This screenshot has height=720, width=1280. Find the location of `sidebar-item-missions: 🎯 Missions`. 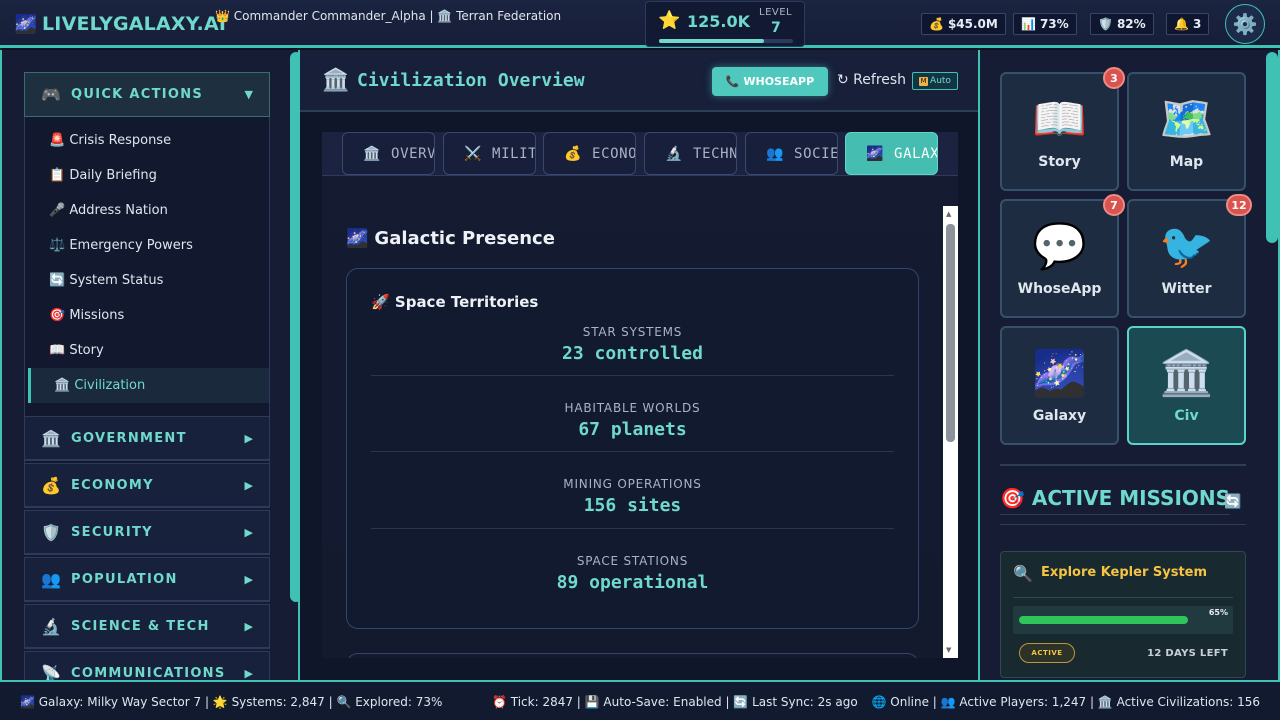

sidebar-item-missions: 🎯 Missions is located at coordinates (147, 315).